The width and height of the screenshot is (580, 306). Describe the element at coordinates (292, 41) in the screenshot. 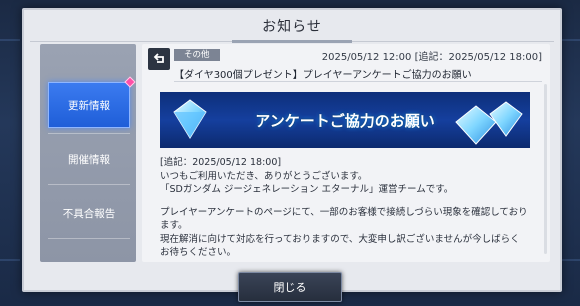

I see `title-accent-bar` at that location.